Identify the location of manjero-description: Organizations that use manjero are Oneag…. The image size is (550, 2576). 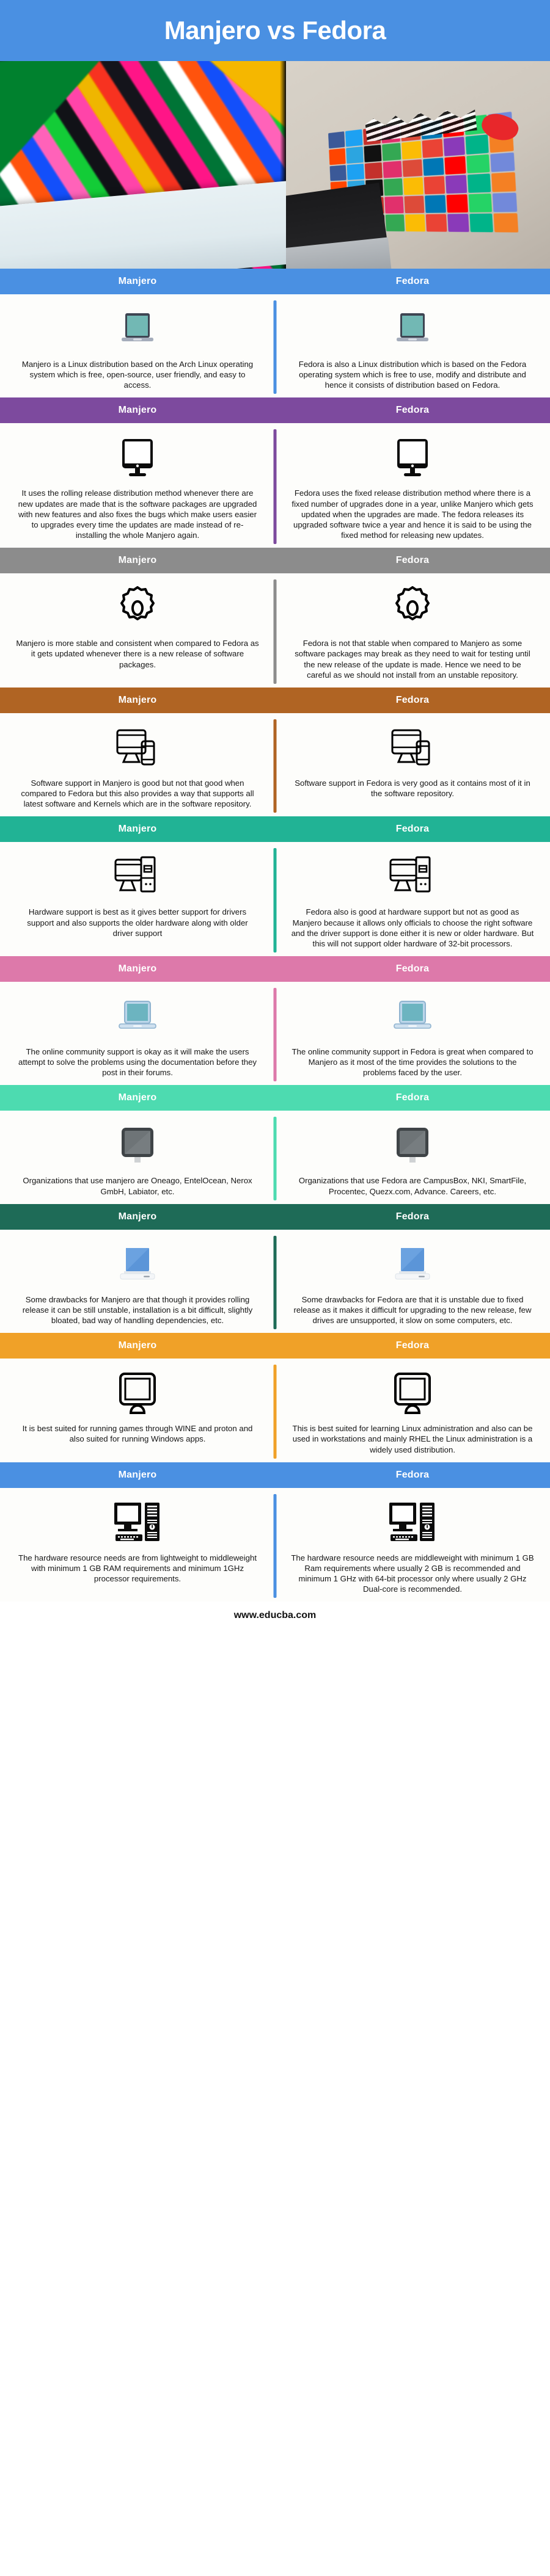
(137, 1186).